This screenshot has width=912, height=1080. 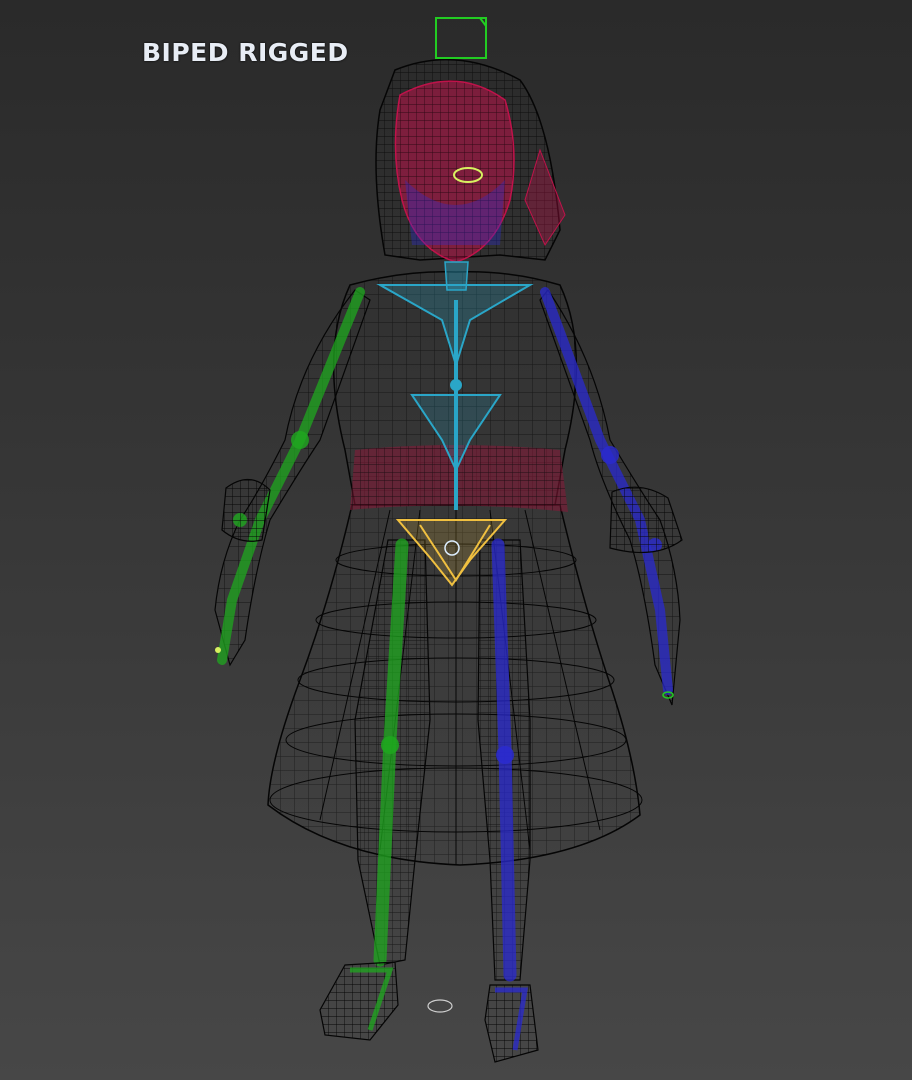 I want to click on right-foot, so click(x=511, y=1023).